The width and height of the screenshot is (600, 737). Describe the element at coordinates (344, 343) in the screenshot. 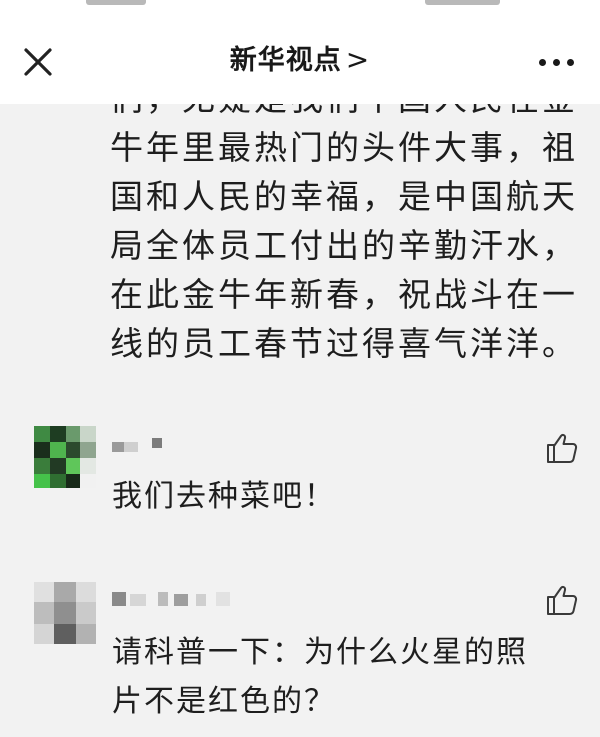

I see `article-line: 线的员工春节过得喜气洋洋。` at that location.